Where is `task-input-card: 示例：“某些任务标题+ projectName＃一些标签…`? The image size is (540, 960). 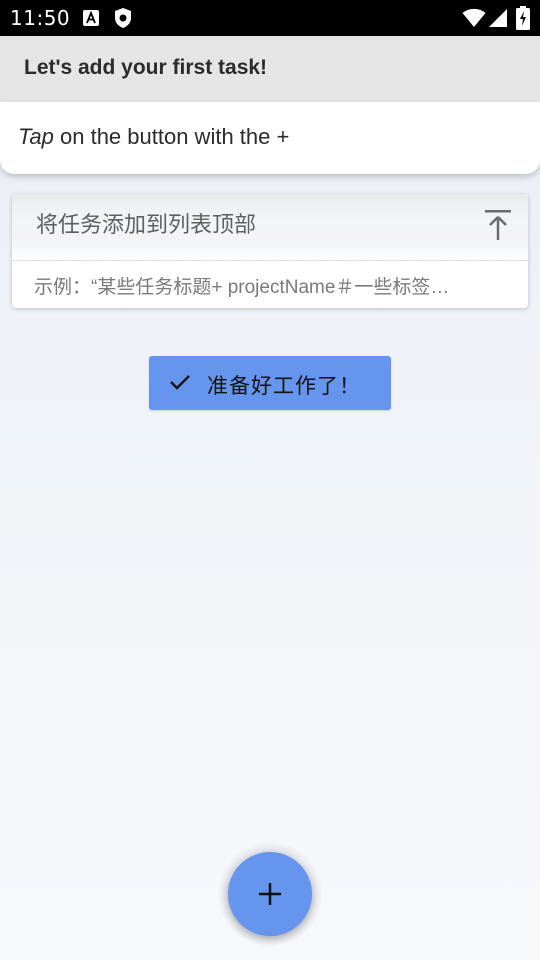
task-input-card: 示例：“某些任务标题+ projectName＃一些标签… is located at coordinates (270, 251).